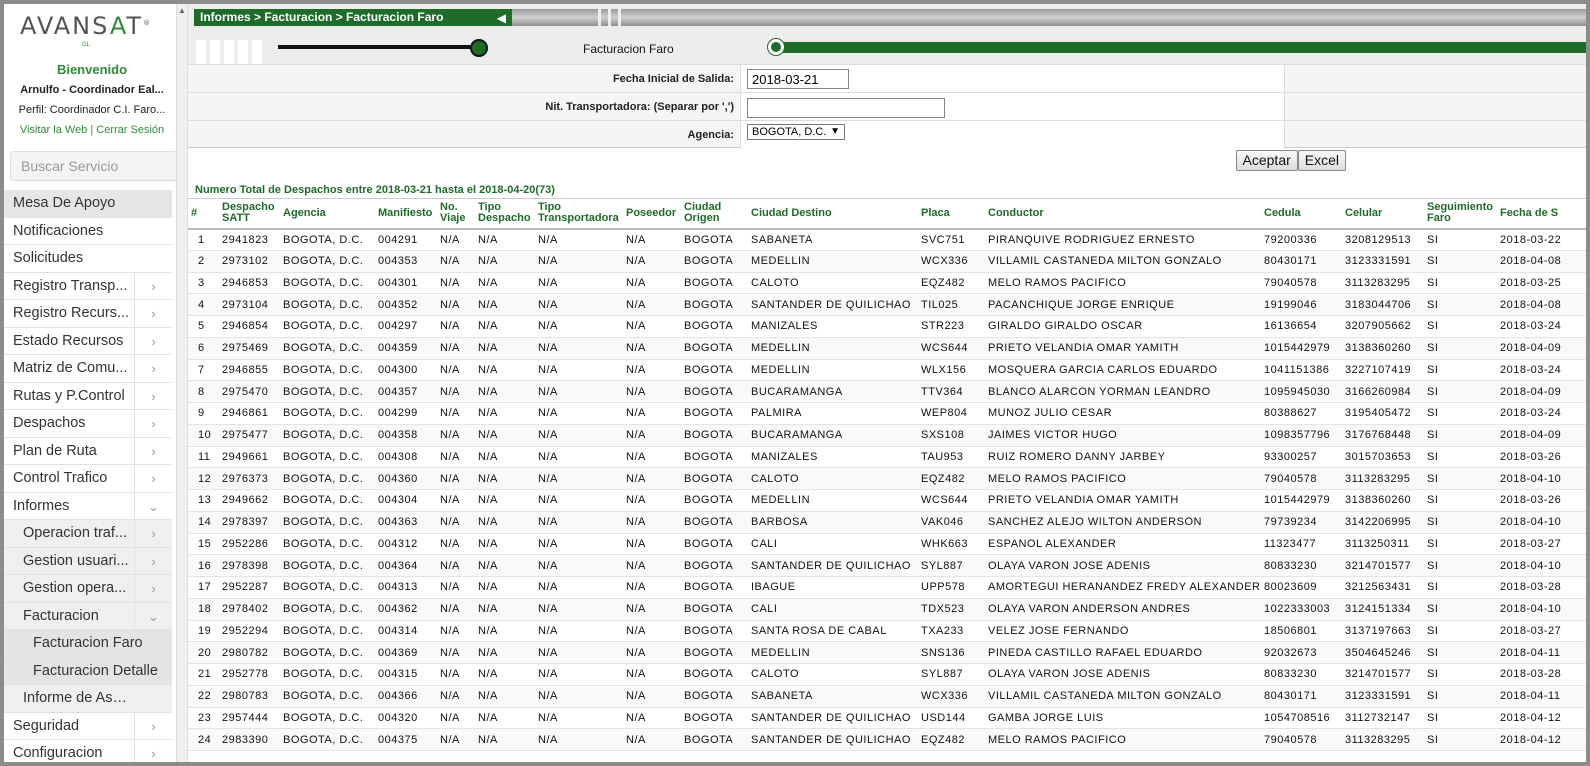 The image size is (1590, 766). What do you see at coordinates (406, 261) in the screenshot?
I see `table-cell: 004353` at bounding box center [406, 261].